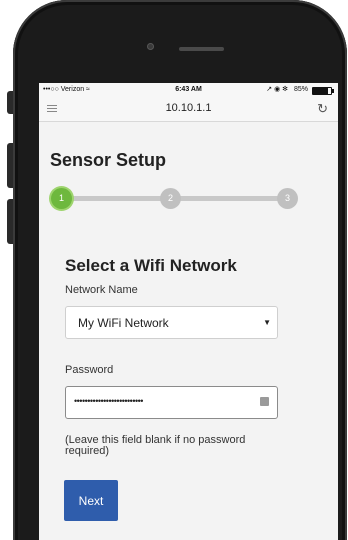 The image size is (348, 540). I want to click on setup-stepper: 1 2 3, so click(188, 200).